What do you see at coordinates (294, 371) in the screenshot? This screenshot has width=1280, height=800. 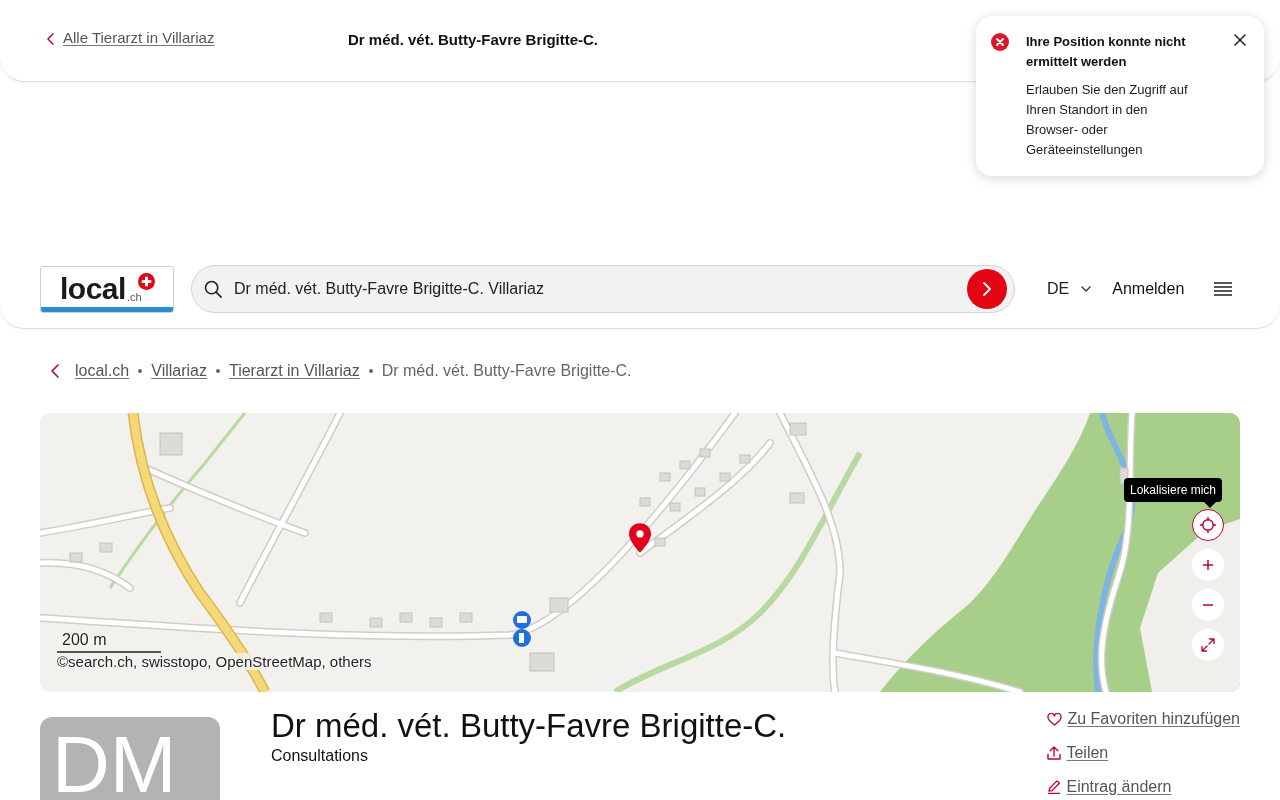 I see `breadcrumb-link: Tierarzt in Villariaz` at bounding box center [294, 371].